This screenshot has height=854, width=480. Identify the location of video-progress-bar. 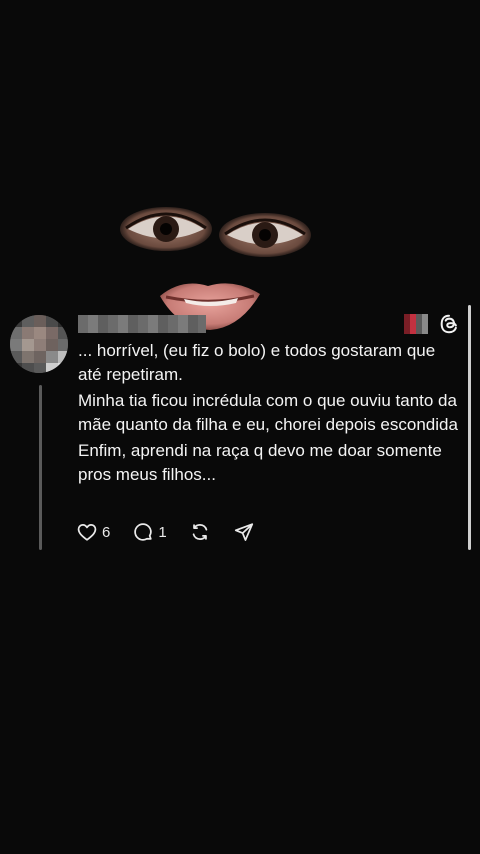
(469, 427).